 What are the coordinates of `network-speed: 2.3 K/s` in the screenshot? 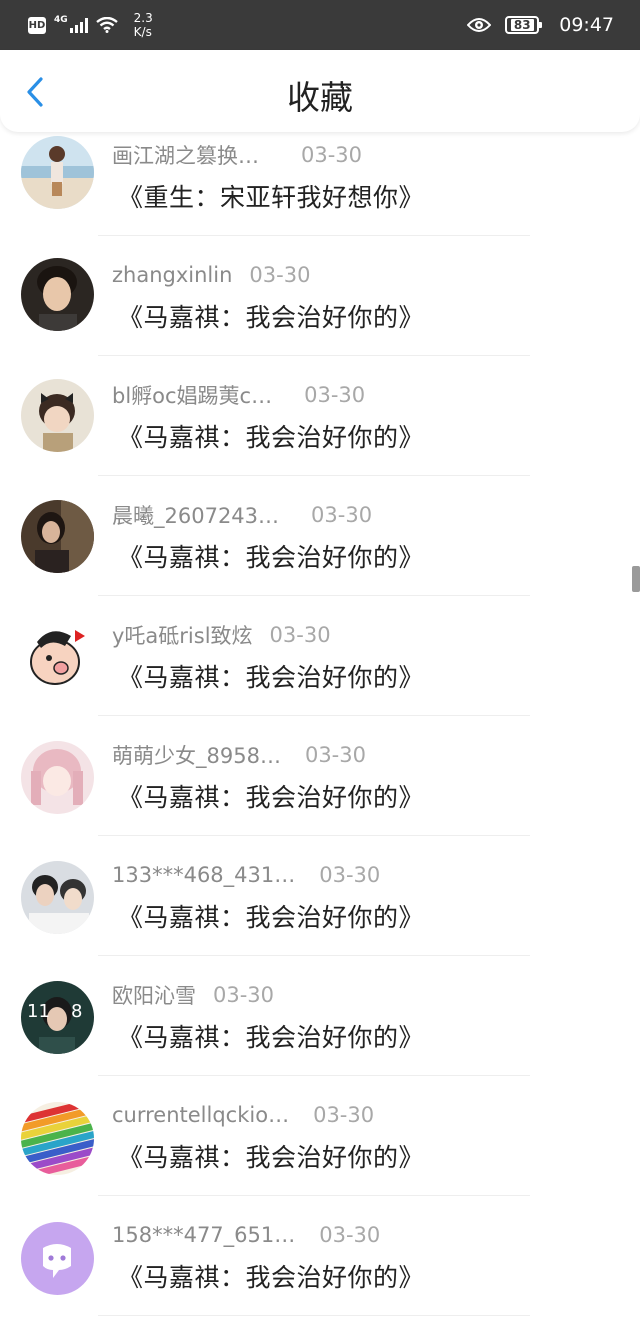 It's located at (143, 25).